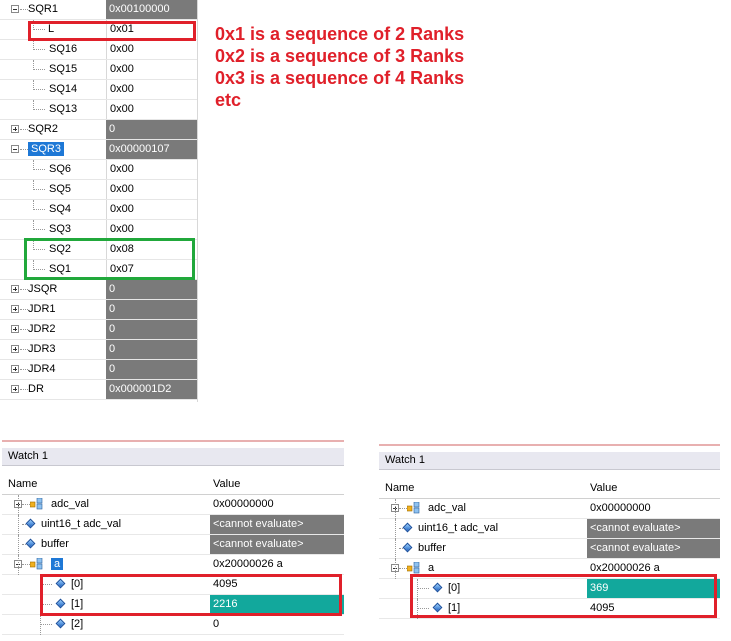 The width and height of the screenshot is (731, 641). What do you see at coordinates (63, 69) in the screenshot?
I see `register-label: SQ15` at bounding box center [63, 69].